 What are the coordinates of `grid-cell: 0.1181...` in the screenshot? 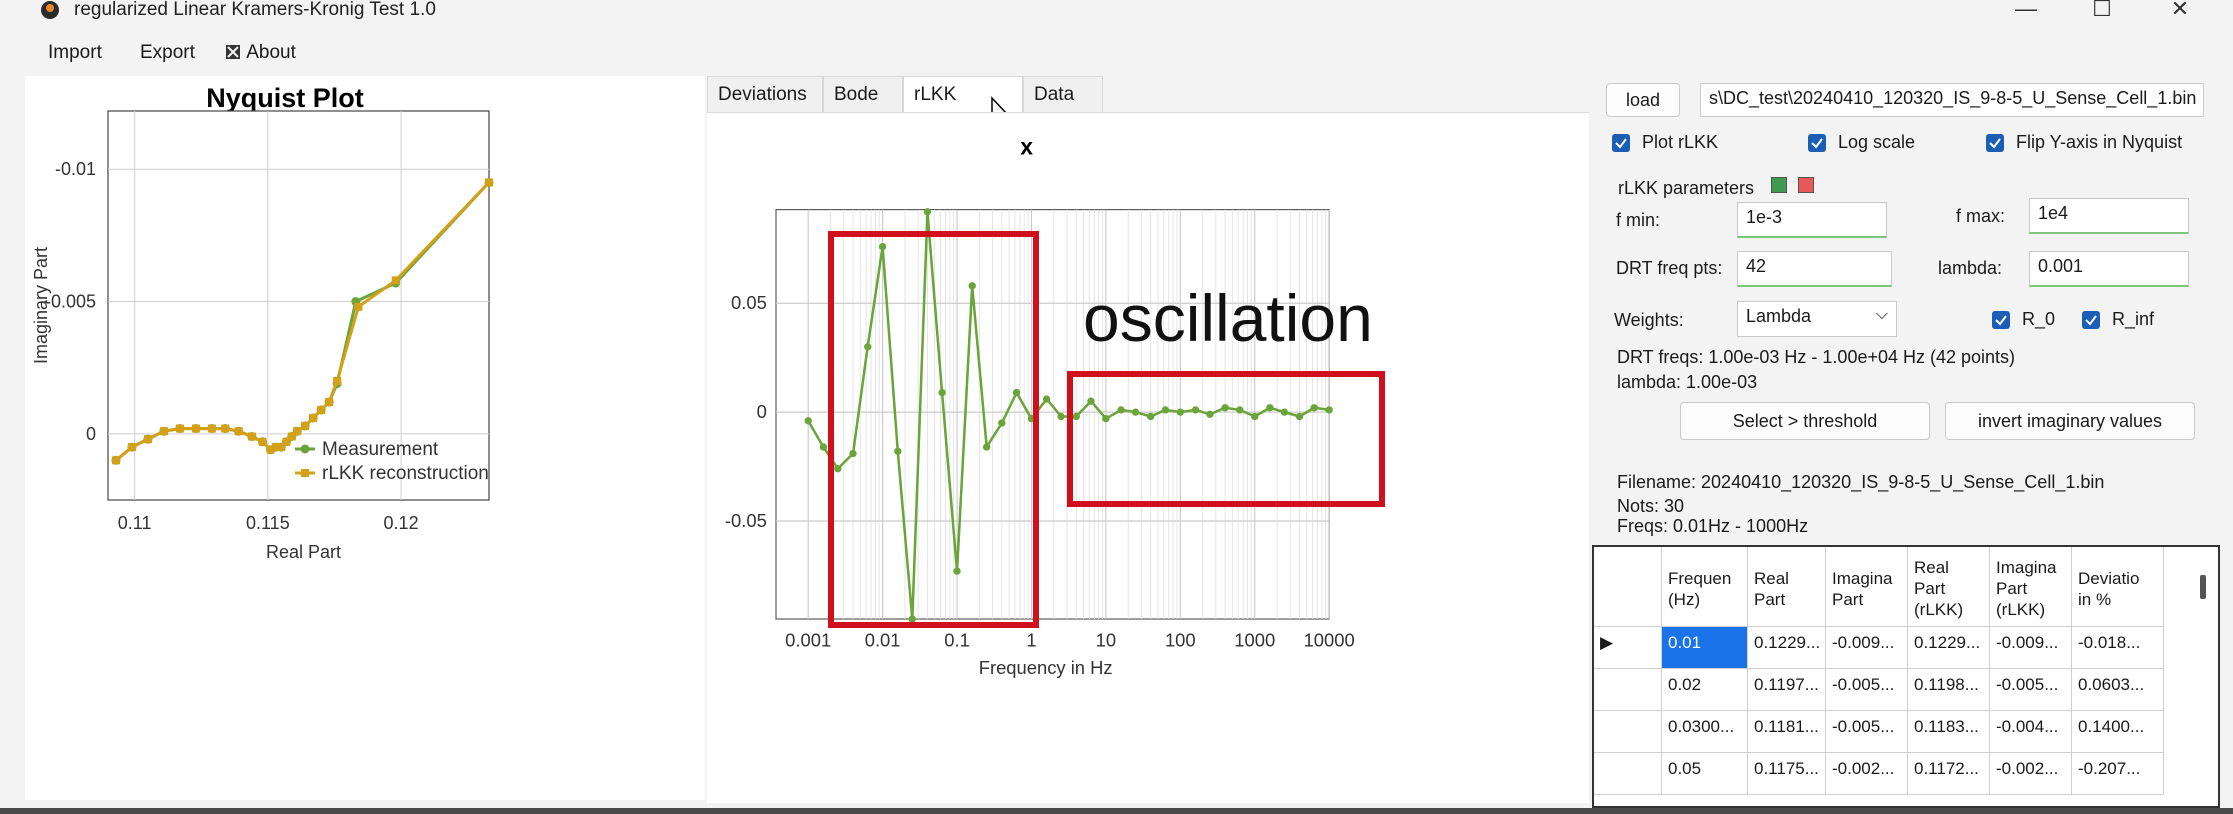 It's located at (1787, 732).